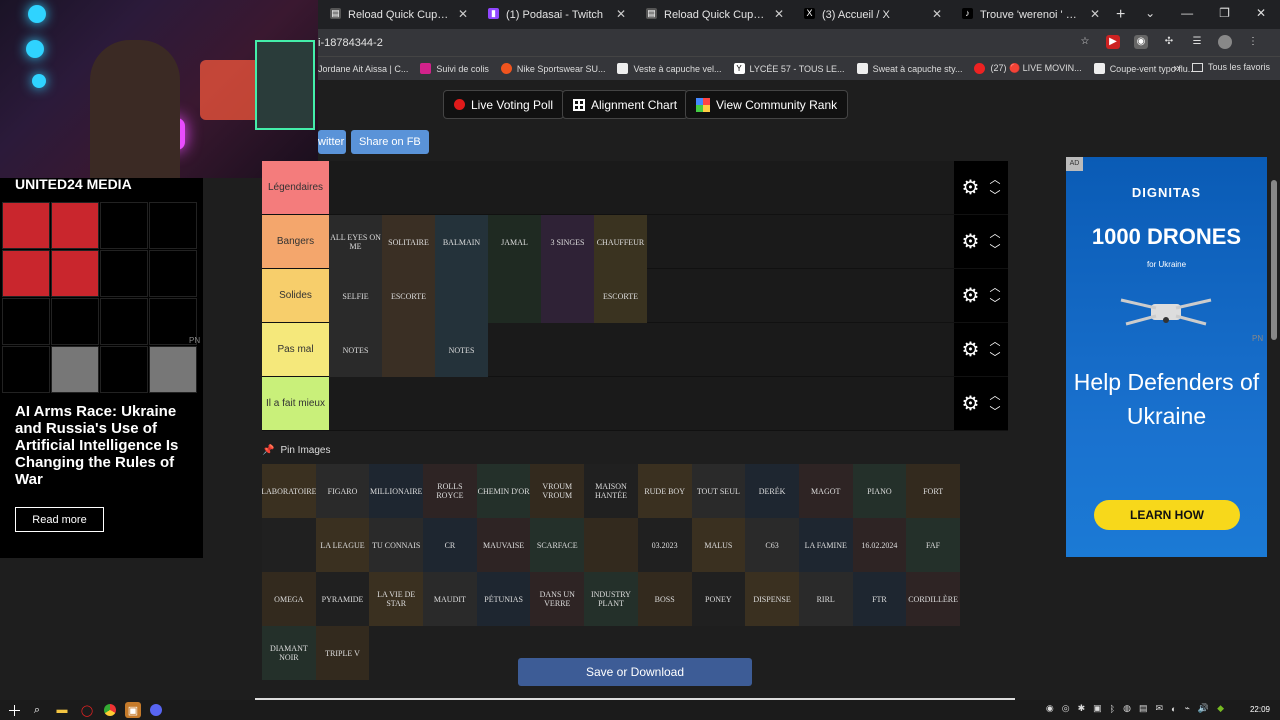 The height and width of the screenshot is (720, 1280). What do you see at coordinates (110, 710) in the screenshot?
I see `chrome-icon` at bounding box center [110, 710].